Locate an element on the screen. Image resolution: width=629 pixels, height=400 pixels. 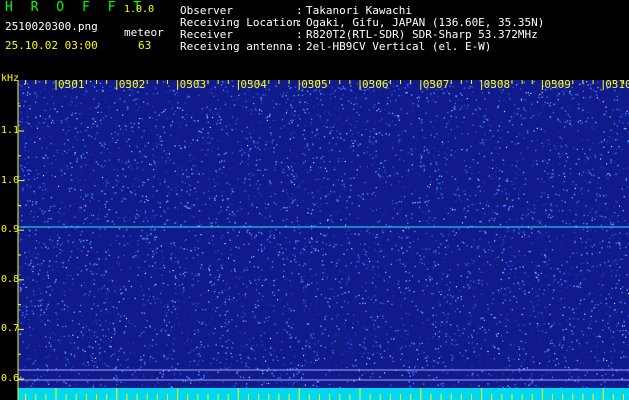
x-tick-label: 0309 is located at coordinates (557, 84).